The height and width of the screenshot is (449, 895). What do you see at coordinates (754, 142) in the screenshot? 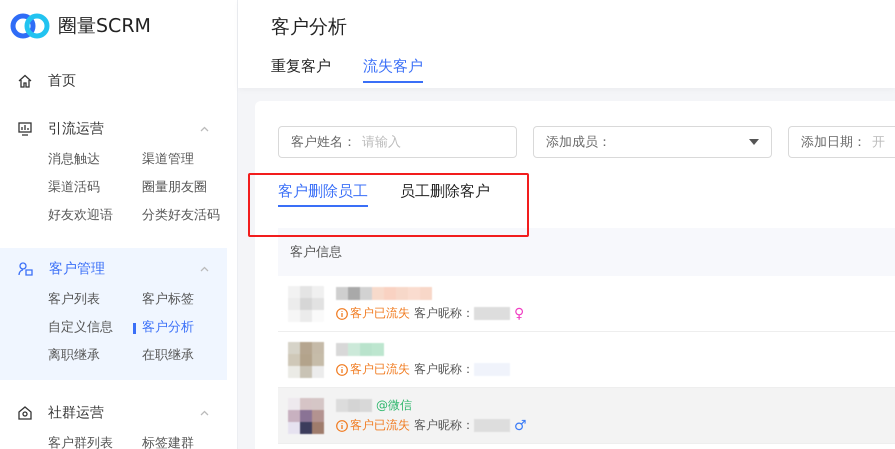
I see `dropdown-icon` at bounding box center [754, 142].